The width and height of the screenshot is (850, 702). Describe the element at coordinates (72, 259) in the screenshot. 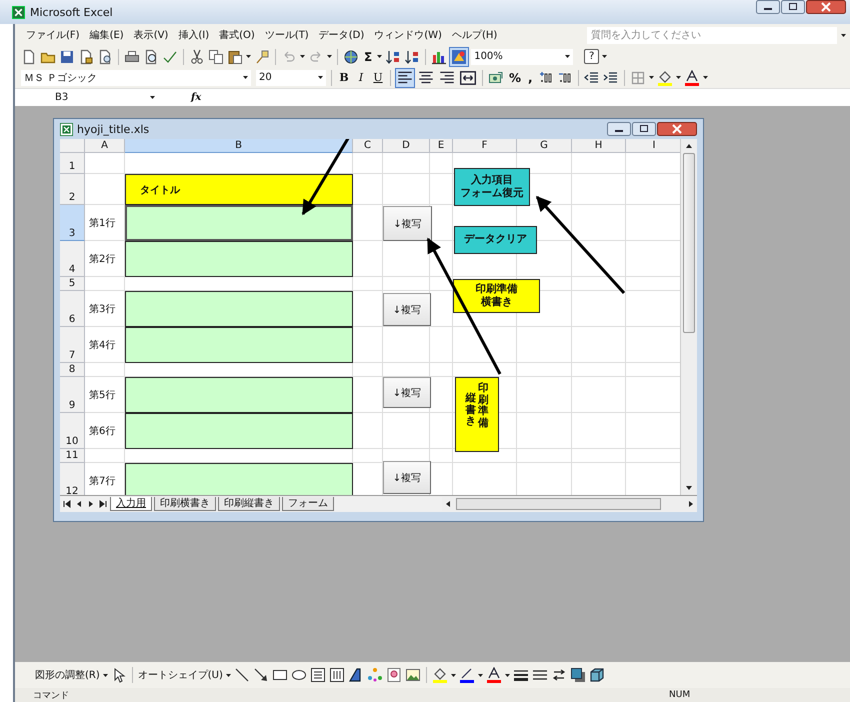

I see `row-header: 4` at that location.